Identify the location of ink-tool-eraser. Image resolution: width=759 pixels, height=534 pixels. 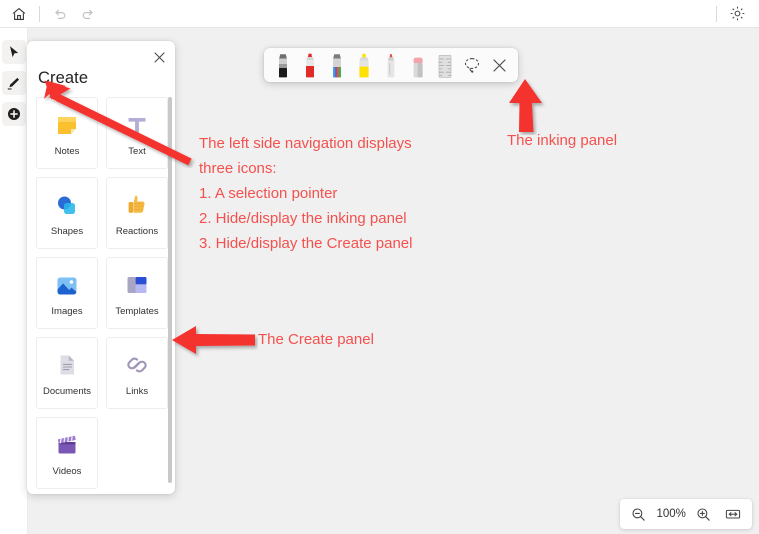
(418, 65).